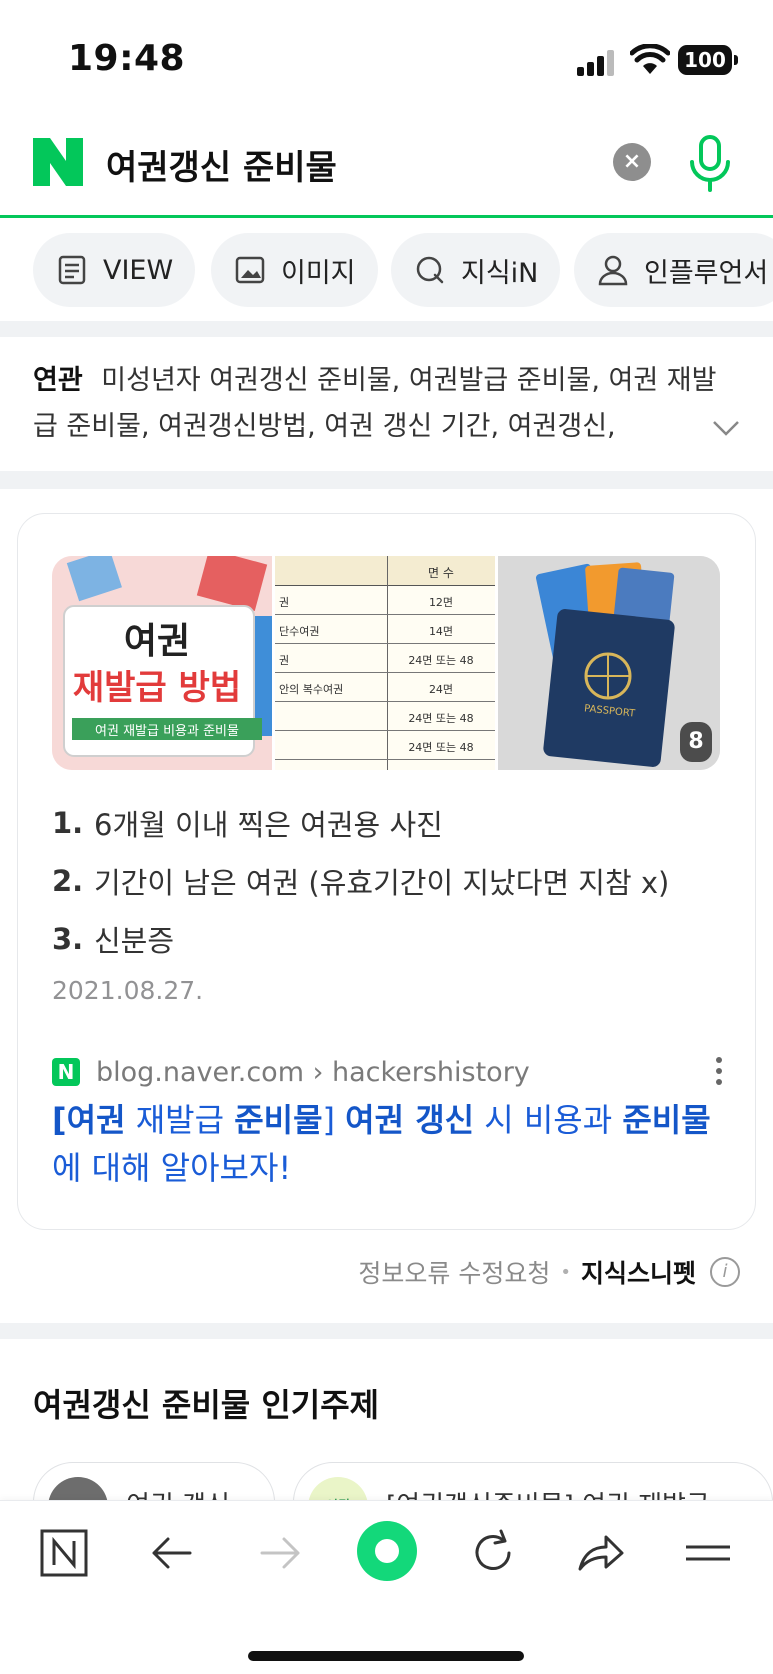  Describe the element at coordinates (597, 62) in the screenshot. I see `cellular-signal-icon` at that location.